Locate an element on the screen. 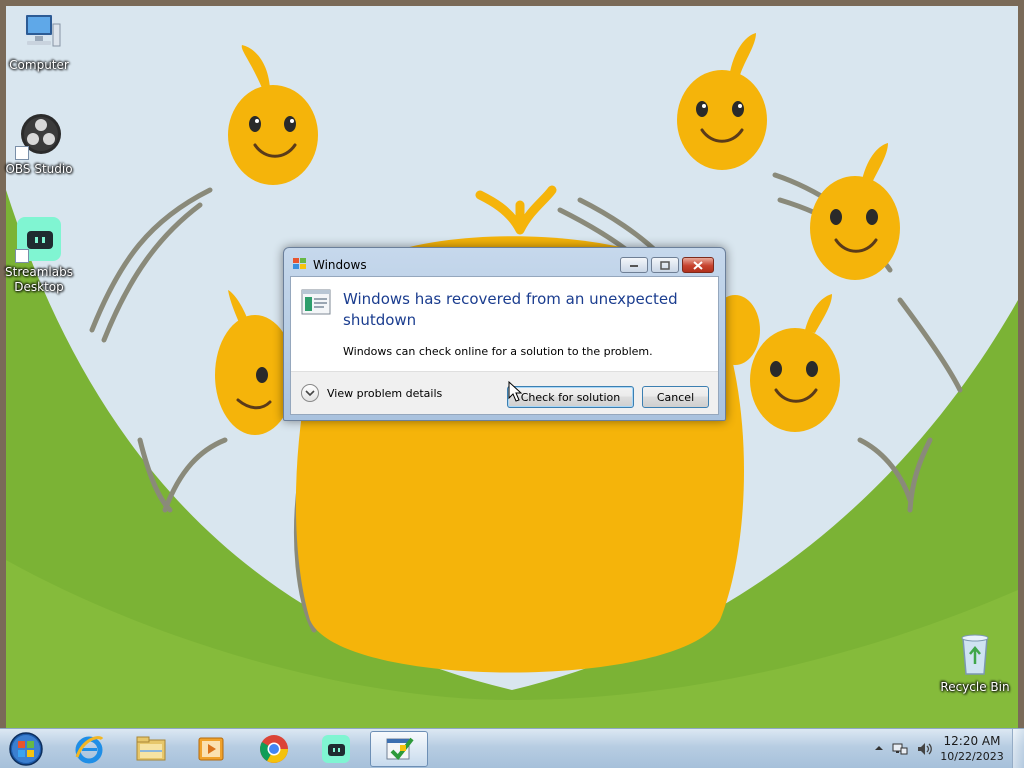 This screenshot has width=1024, height=768. system-tray: 12:20 AM 10/22/2023 is located at coordinates (944, 748).